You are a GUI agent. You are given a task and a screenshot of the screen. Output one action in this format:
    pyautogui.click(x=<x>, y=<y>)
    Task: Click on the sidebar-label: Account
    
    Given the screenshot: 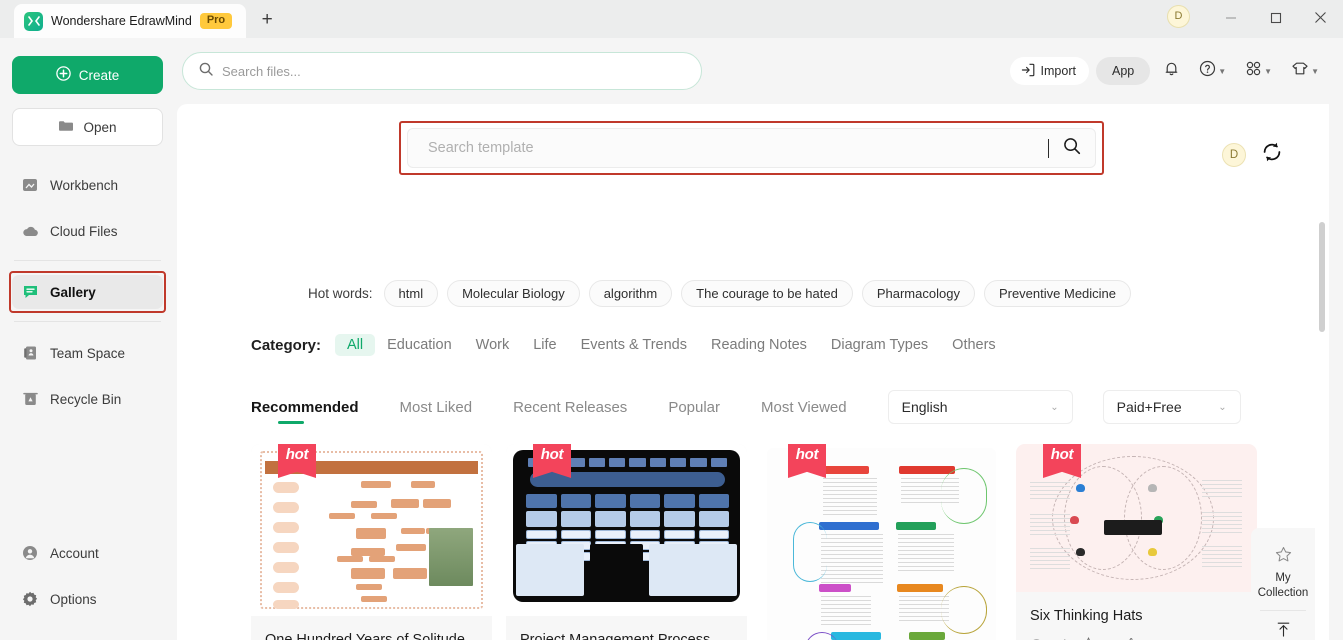 What is the action you would take?
    pyautogui.click(x=74, y=553)
    